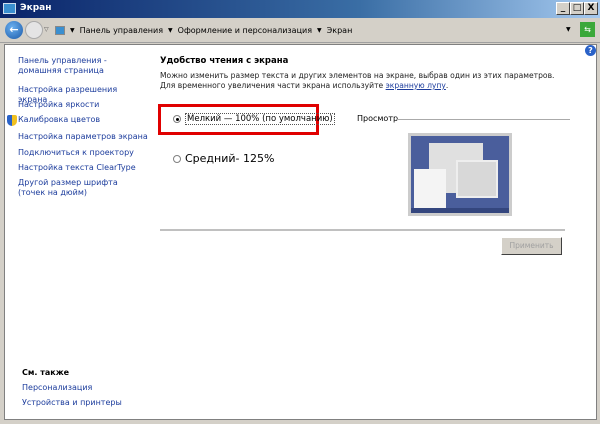 This screenshot has height=424, width=600. What do you see at coordinates (177, 159) in the screenshot?
I see `radio-medium` at bounding box center [177, 159].